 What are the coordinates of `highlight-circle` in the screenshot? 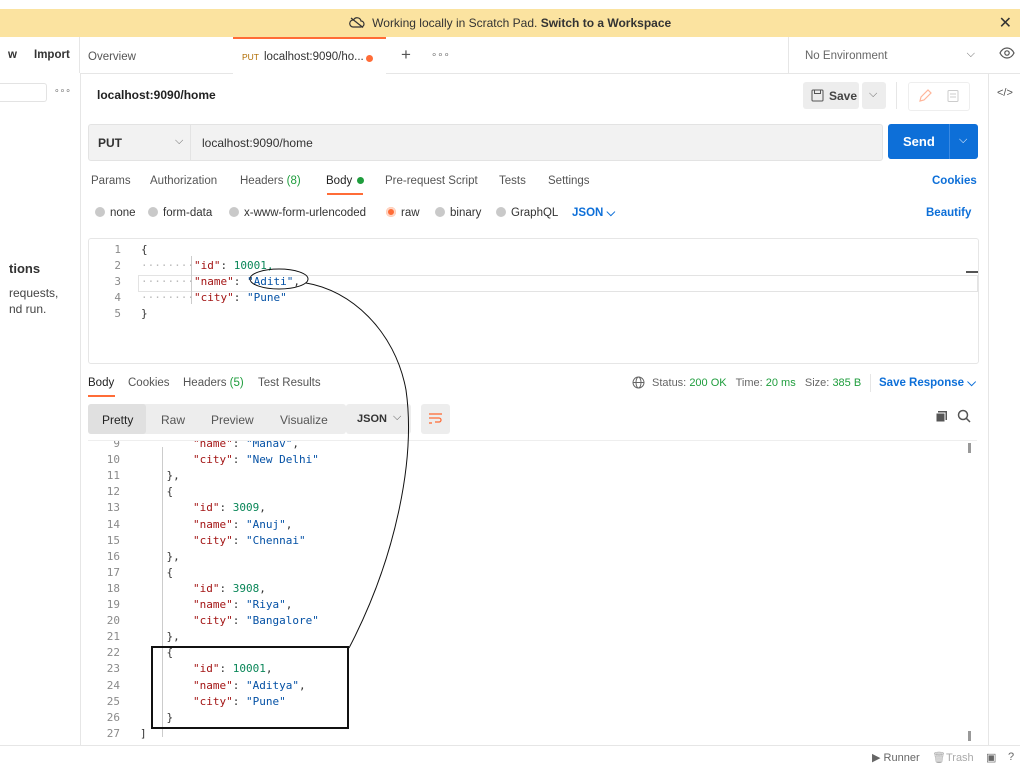 It's located at (279, 279).